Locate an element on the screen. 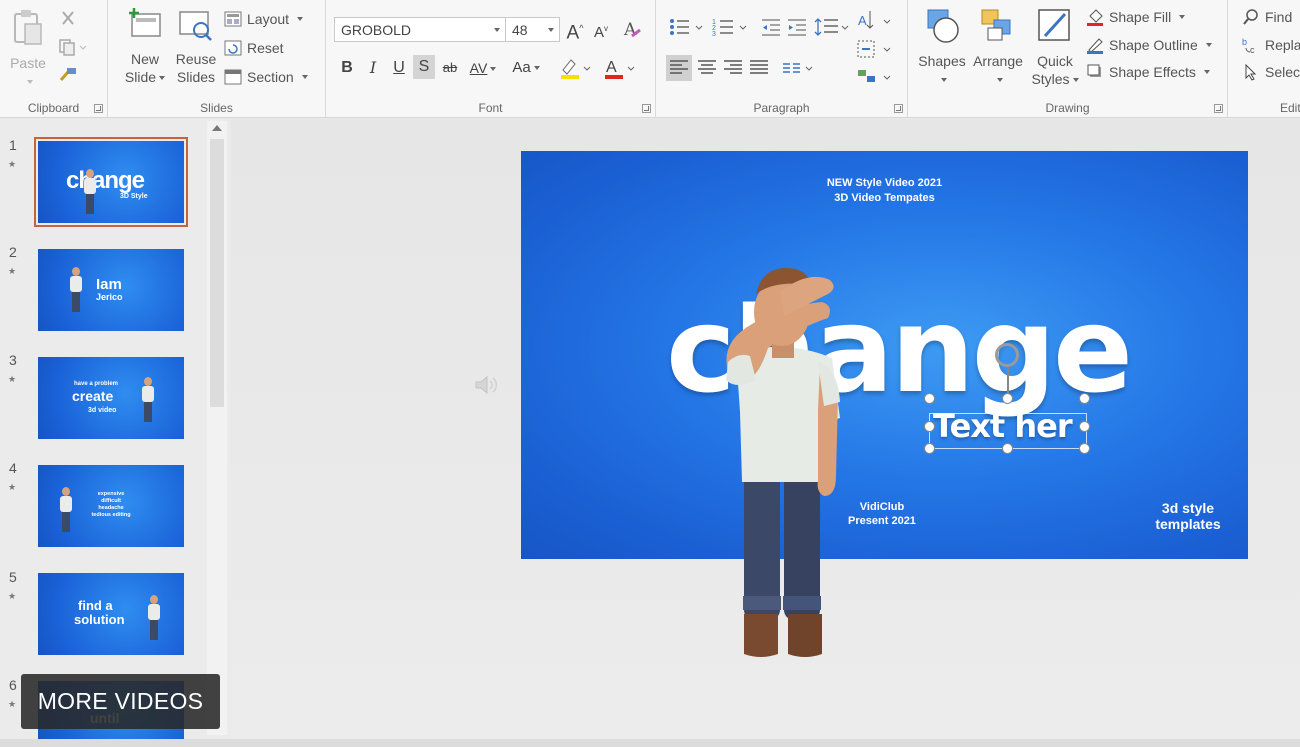 The image size is (1300, 747). thumb-subtitle: Jerico is located at coordinates (109, 297).